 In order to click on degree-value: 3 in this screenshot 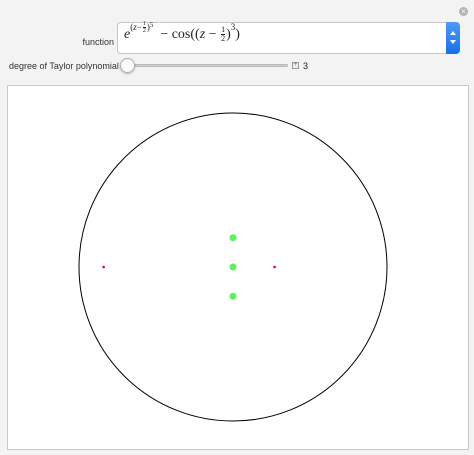, I will do `click(306, 66)`.